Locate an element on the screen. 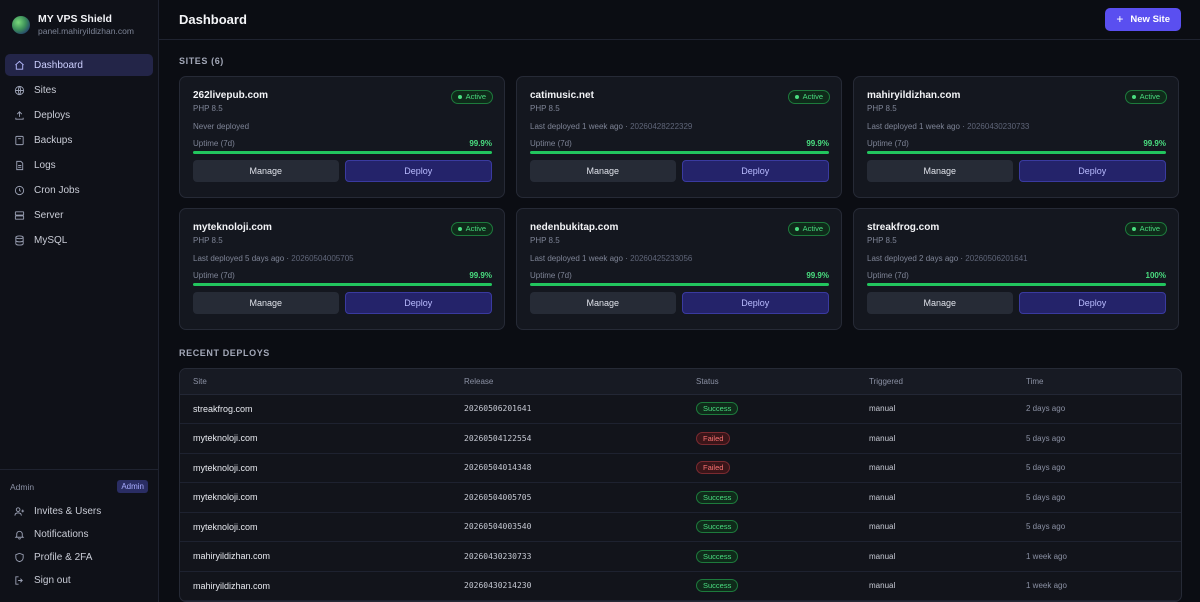 This screenshot has width=1200, height=602. sidebar-item-dashboard: Dashboard is located at coordinates (79, 65).